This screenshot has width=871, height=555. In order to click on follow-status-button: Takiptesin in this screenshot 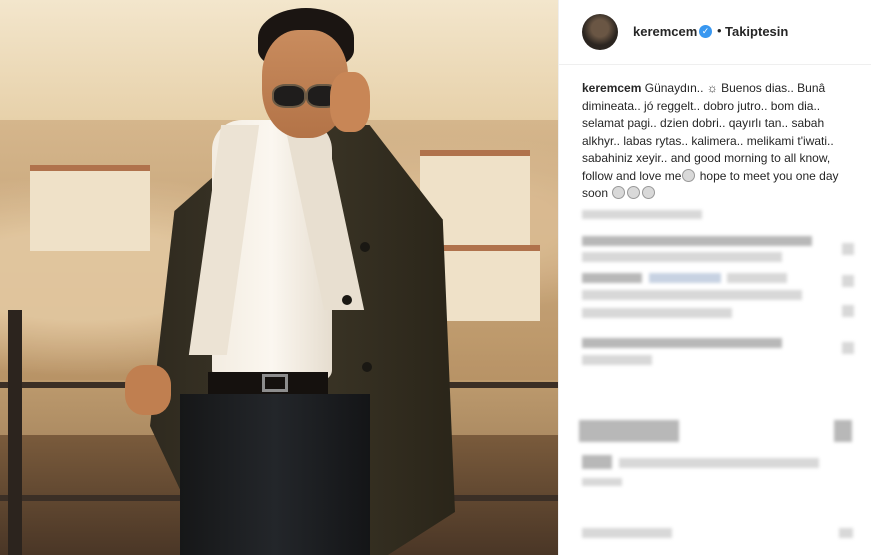, I will do `click(756, 31)`.